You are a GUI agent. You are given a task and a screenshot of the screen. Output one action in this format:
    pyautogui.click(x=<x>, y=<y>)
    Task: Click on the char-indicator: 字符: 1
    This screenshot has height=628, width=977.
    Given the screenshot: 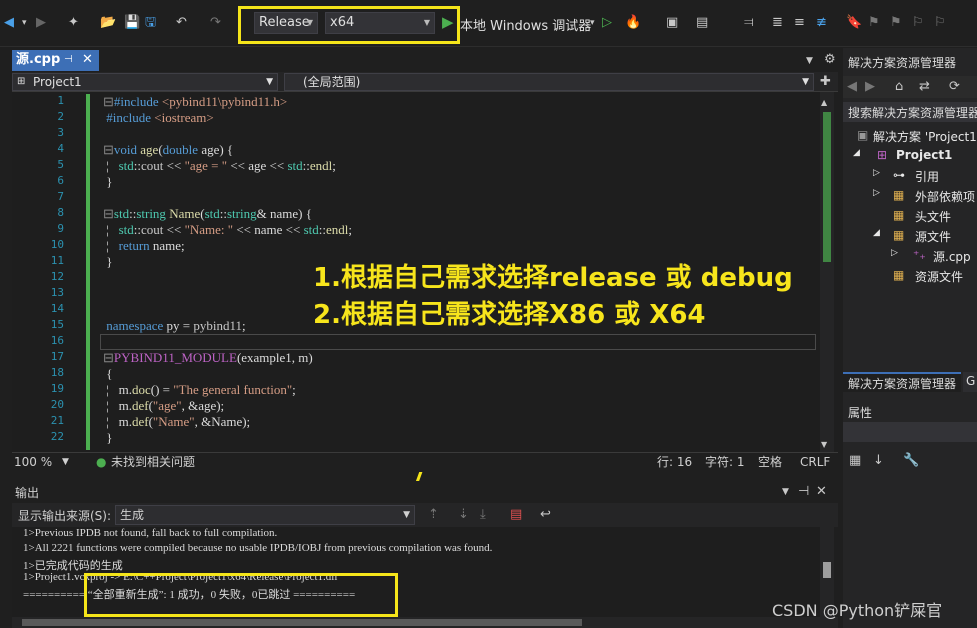 What is the action you would take?
    pyautogui.click(x=725, y=462)
    